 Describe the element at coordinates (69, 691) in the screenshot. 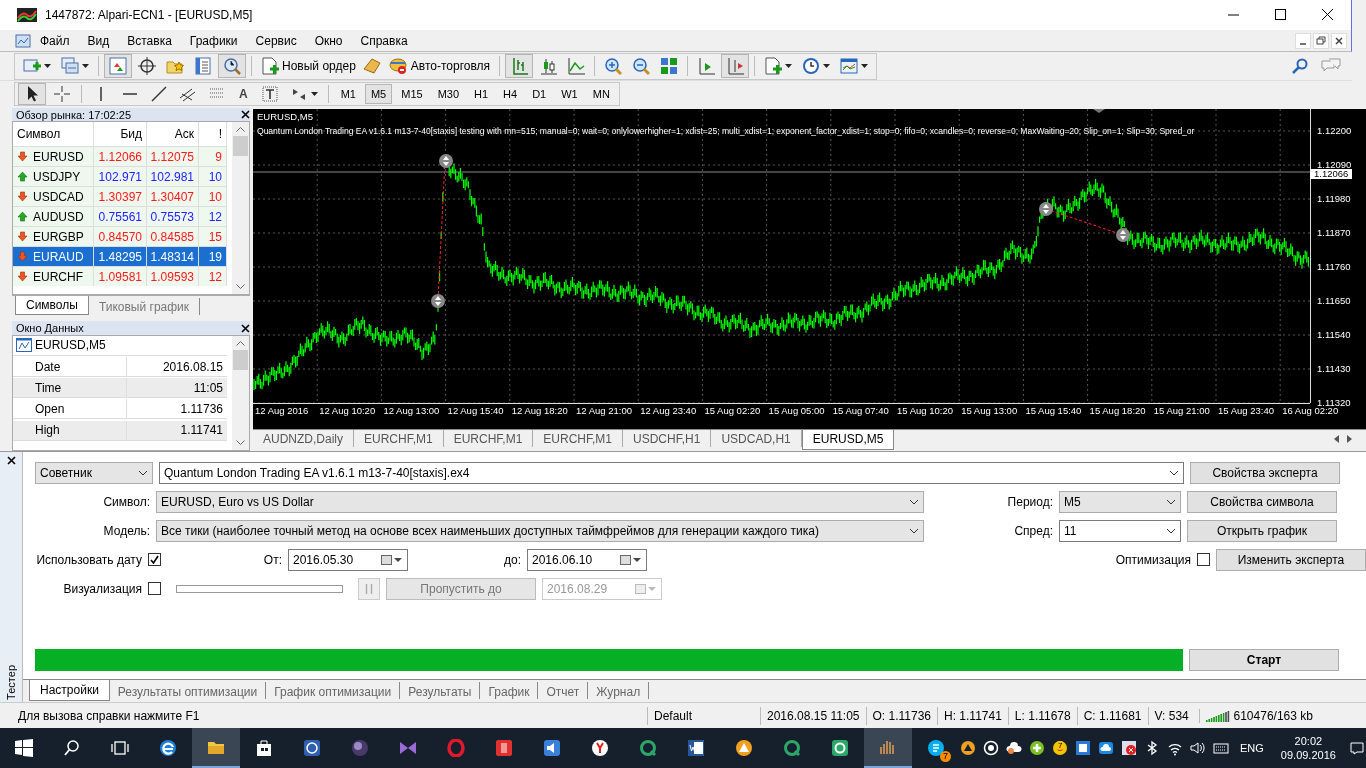

I see `tester-tab: Настройки` at that location.